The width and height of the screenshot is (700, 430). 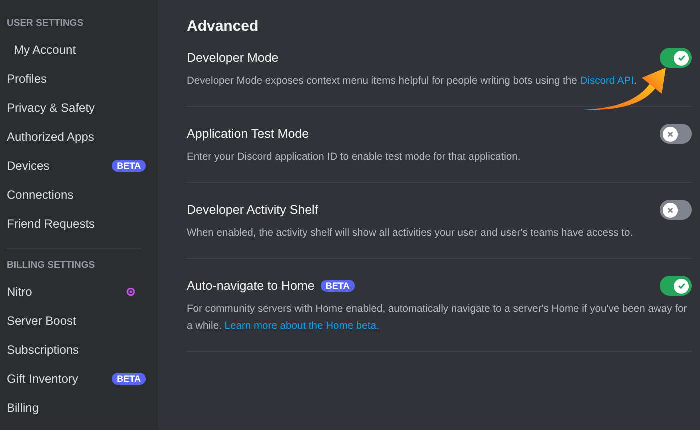 I want to click on sidebar-item: Gift Inventory BETA, so click(x=76, y=378).